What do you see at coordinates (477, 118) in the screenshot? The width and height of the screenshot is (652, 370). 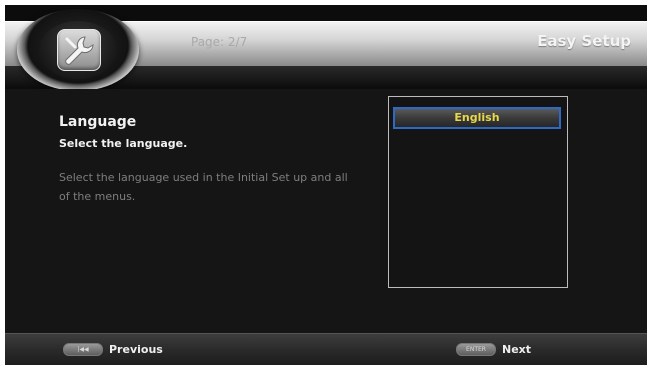 I see `language-option-english: English` at bounding box center [477, 118].